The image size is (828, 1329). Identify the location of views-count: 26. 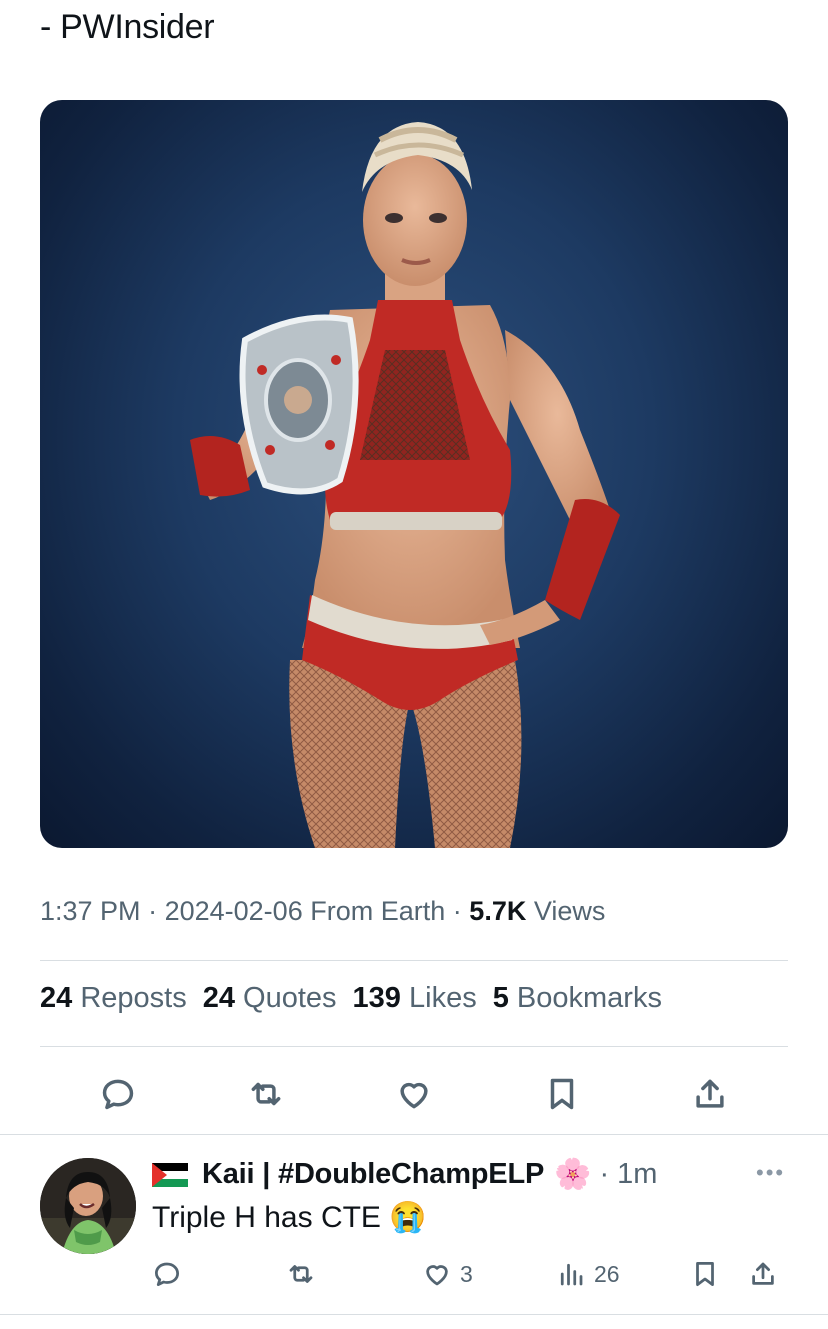
(607, 1273).